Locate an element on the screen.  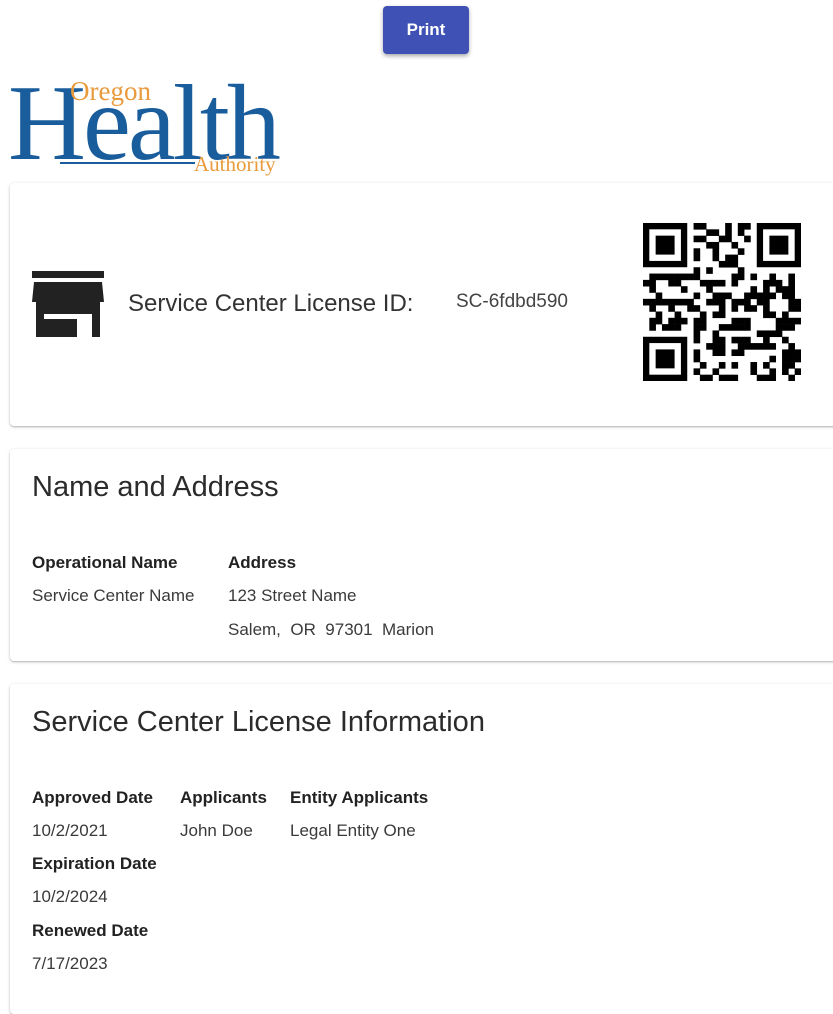
approved-date-value: 10/2/2021 is located at coordinates (70, 830).